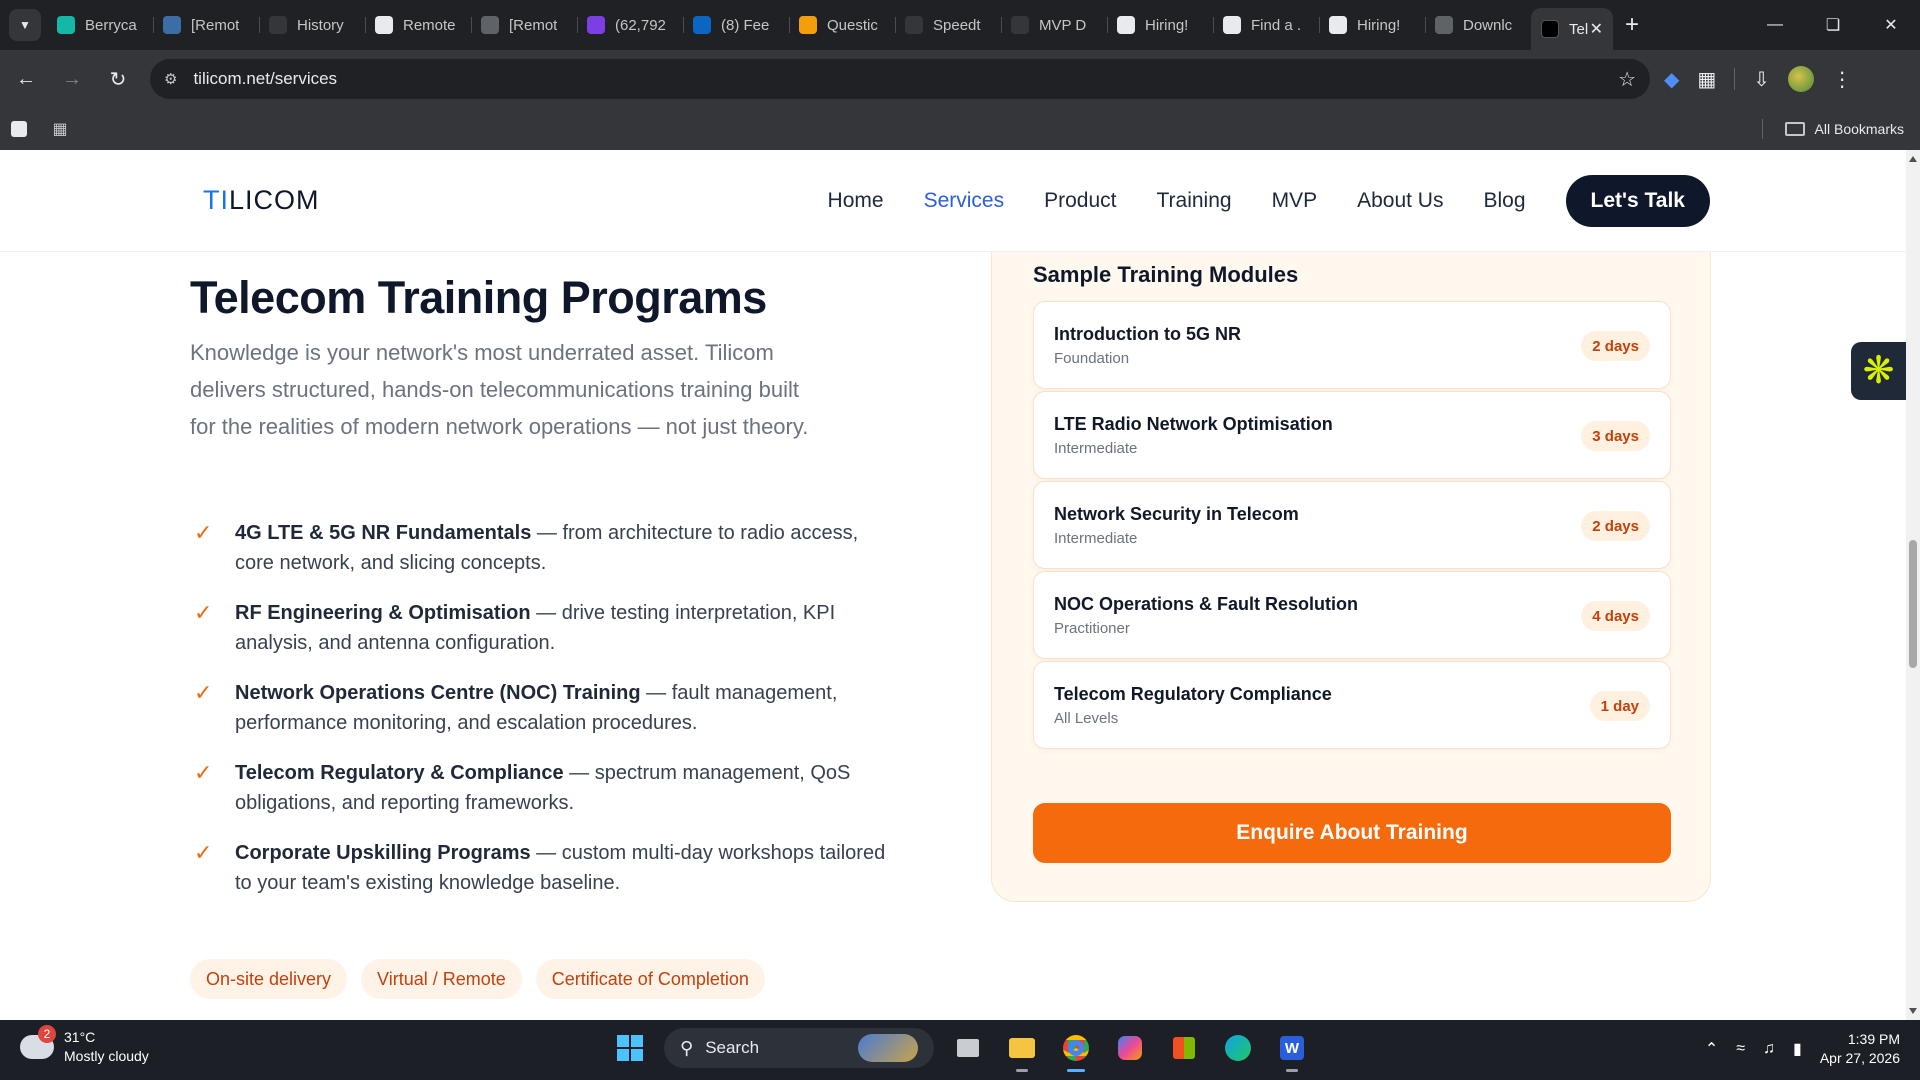 The width and height of the screenshot is (1920, 1080). What do you see at coordinates (1873, 1039) in the screenshot?
I see `clock-time: 1:39 PM` at bounding box center [1873, 1039].